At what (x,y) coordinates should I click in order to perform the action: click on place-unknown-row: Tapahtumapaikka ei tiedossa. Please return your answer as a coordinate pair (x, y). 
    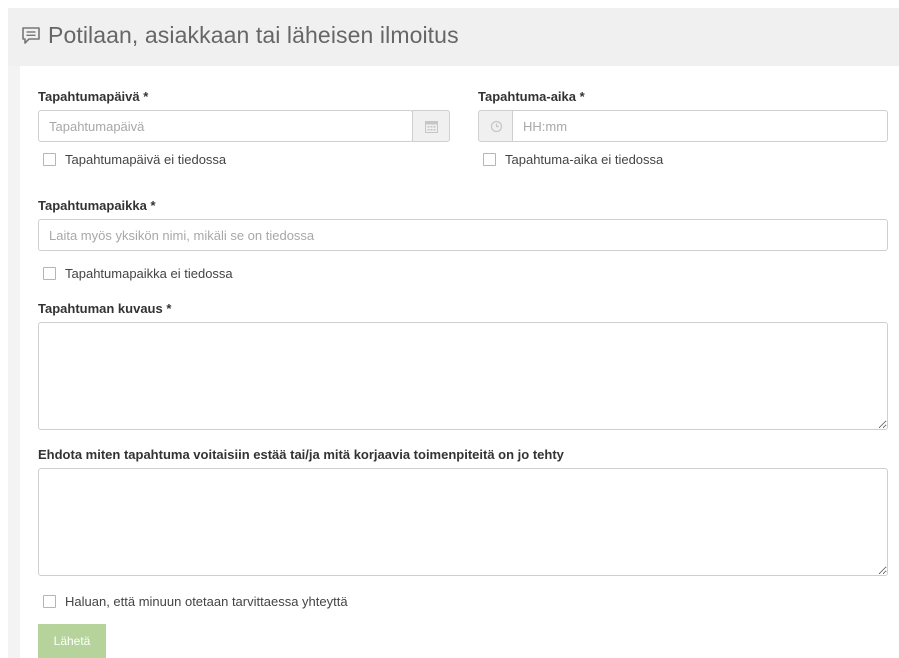
    Looking at the image, I should click on (138, 273).